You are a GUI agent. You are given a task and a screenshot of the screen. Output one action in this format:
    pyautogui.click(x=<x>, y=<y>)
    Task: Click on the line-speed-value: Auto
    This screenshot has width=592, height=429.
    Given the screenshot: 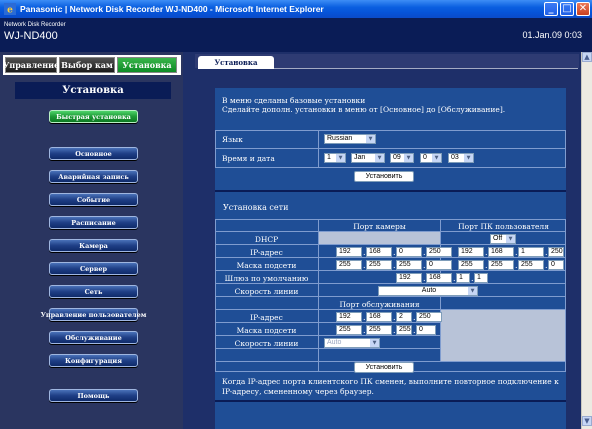 What is the action you would take?
    pyautogui.click(x=429, y=290)
    